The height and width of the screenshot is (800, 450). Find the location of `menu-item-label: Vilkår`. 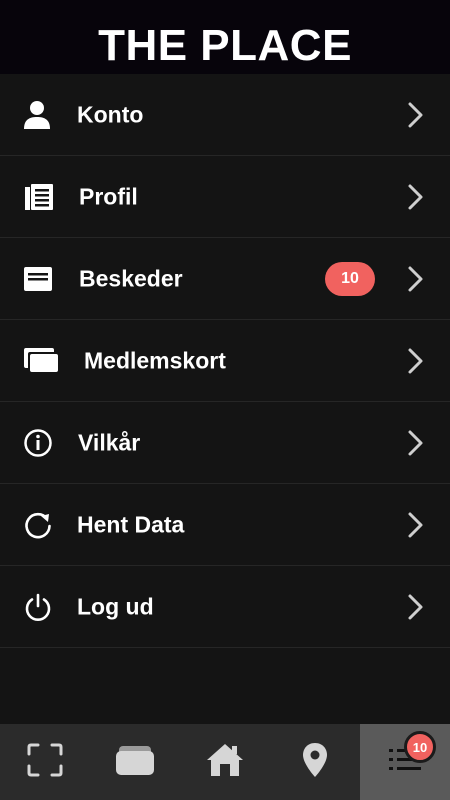

menu-item-label: Vilkår is located at coordinates (109, 442).